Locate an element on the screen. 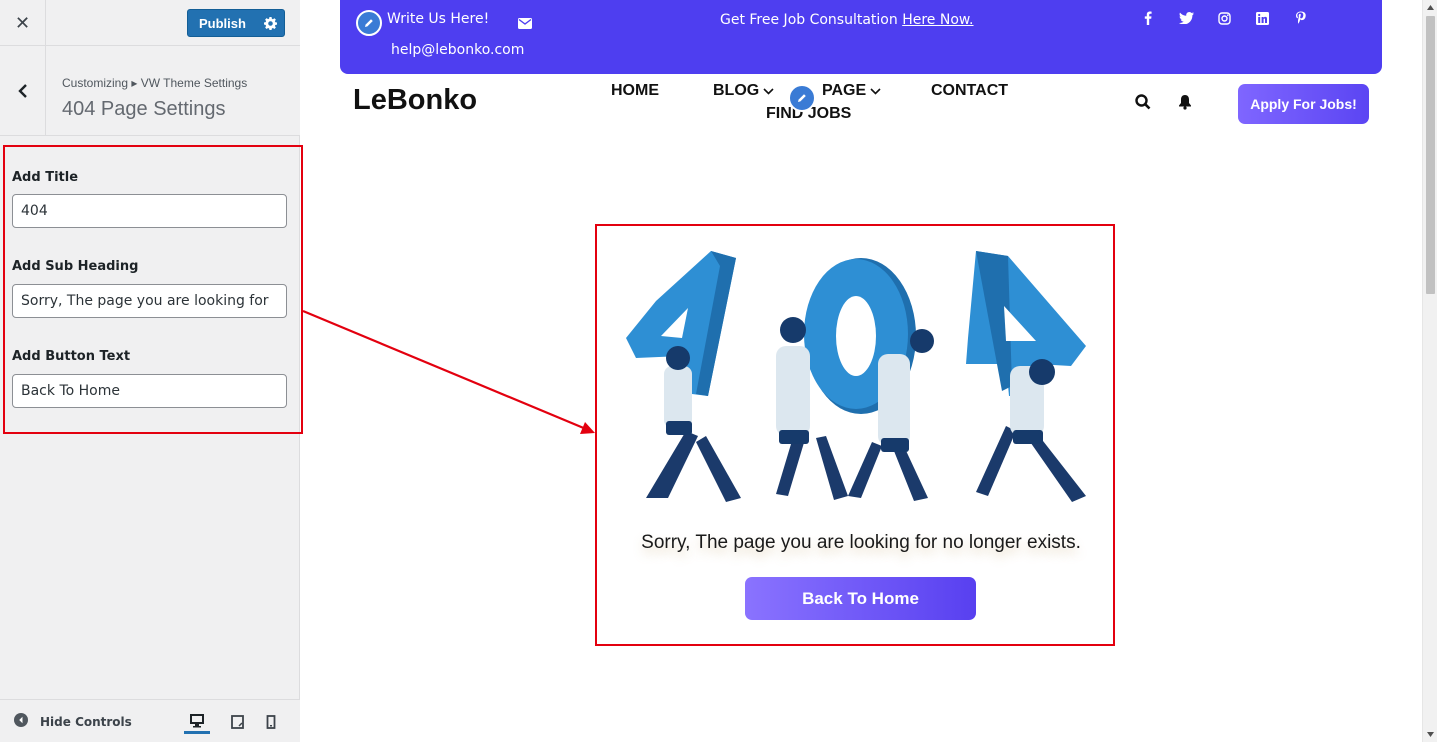 The image size is (1437, 742). mail-icon is located at coordinates (525, 23).